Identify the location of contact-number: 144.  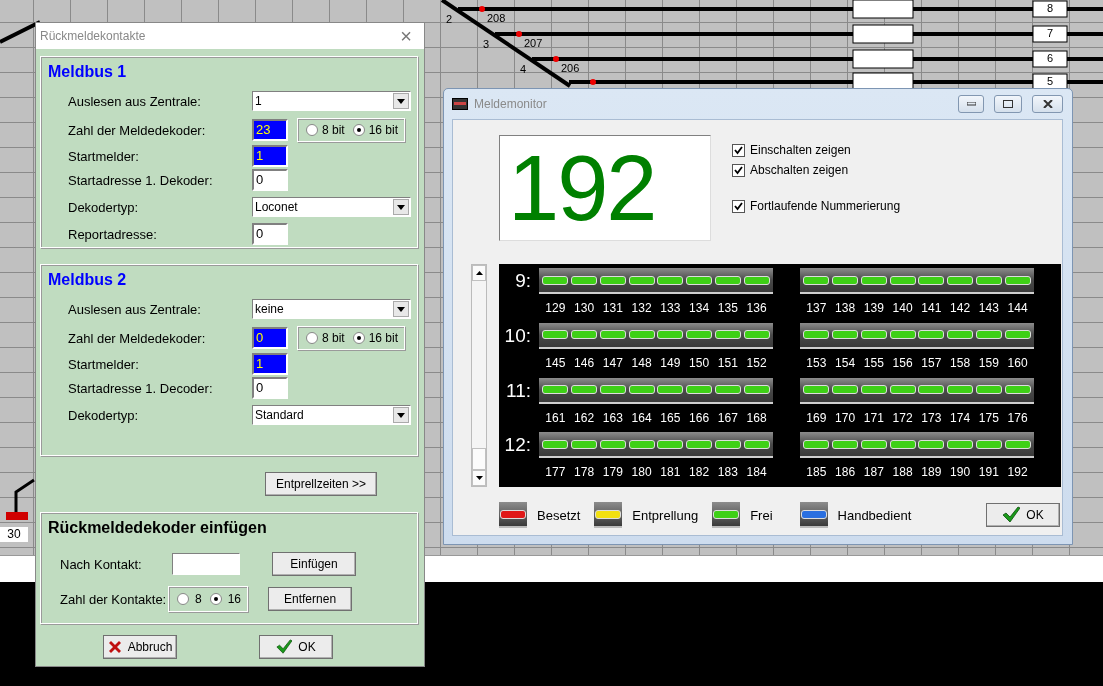
(1017, 308).